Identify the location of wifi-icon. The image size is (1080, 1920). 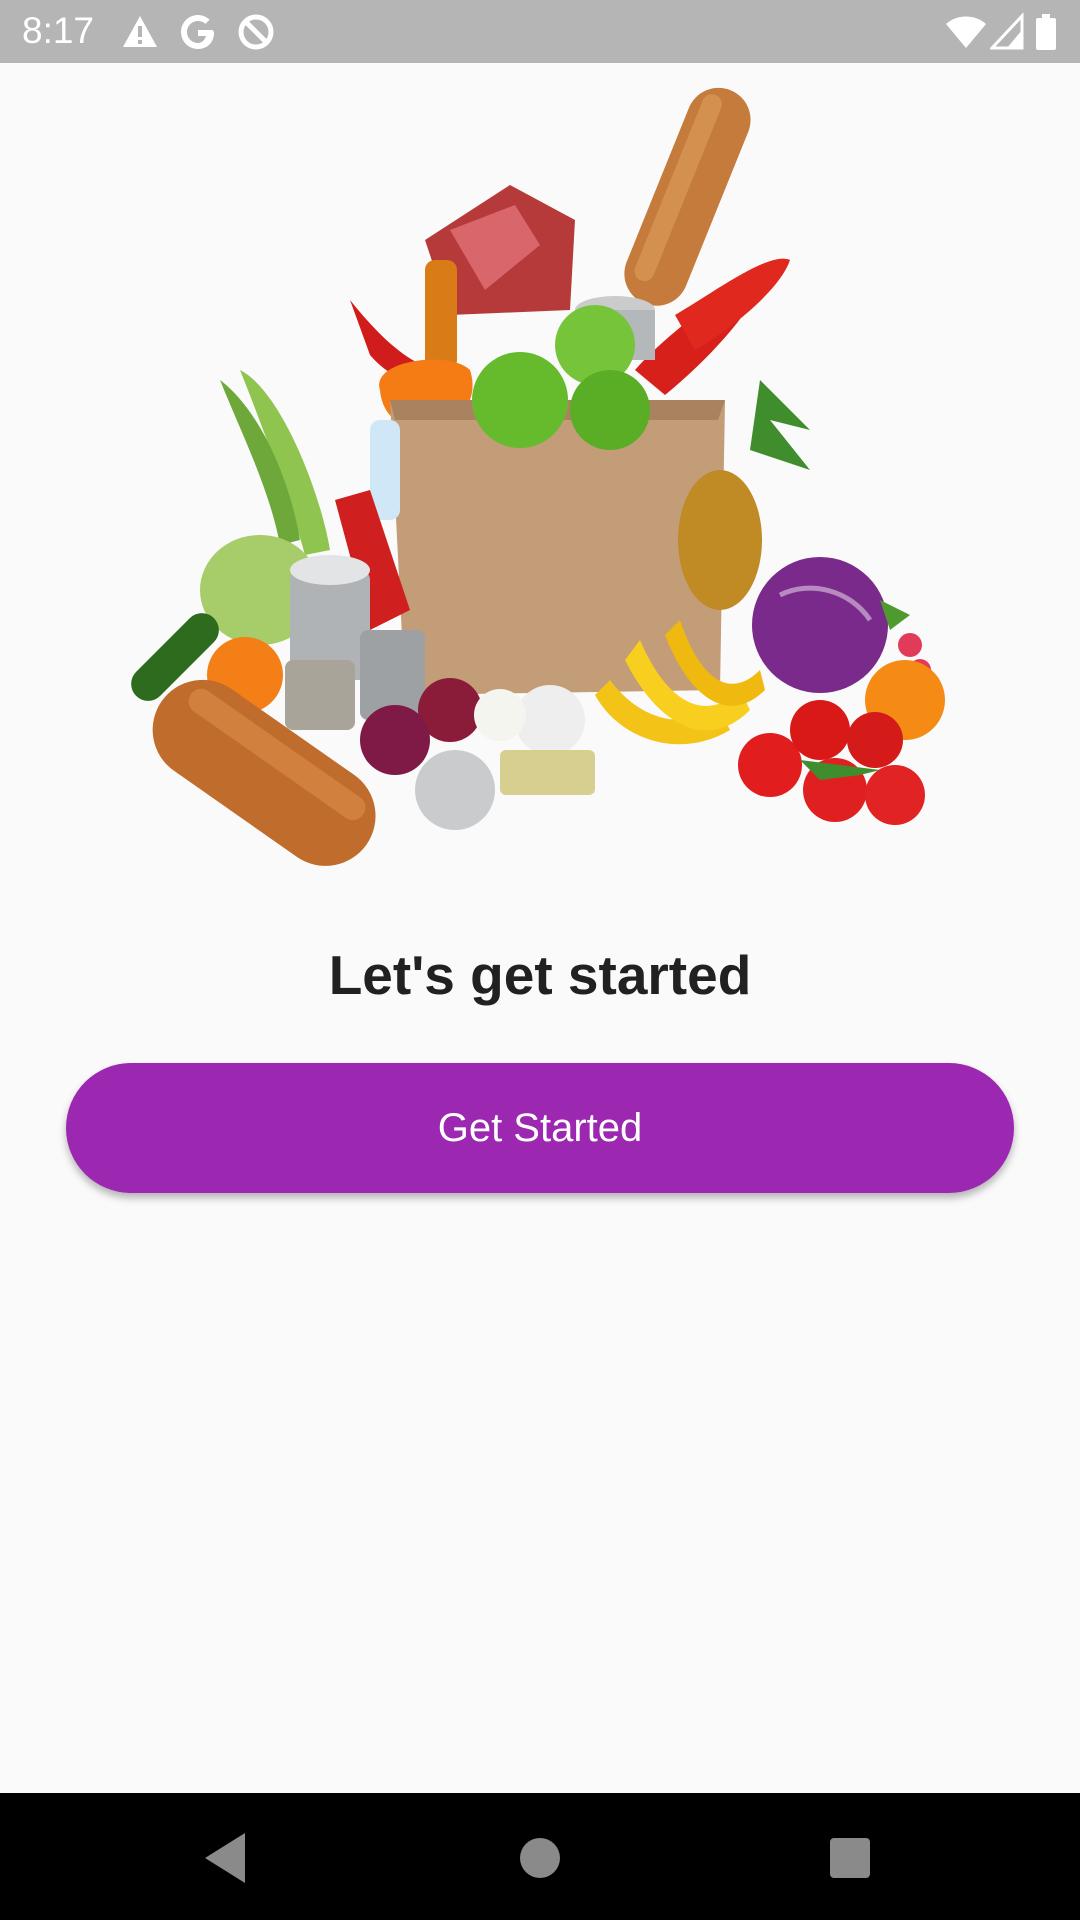
(966, 32).